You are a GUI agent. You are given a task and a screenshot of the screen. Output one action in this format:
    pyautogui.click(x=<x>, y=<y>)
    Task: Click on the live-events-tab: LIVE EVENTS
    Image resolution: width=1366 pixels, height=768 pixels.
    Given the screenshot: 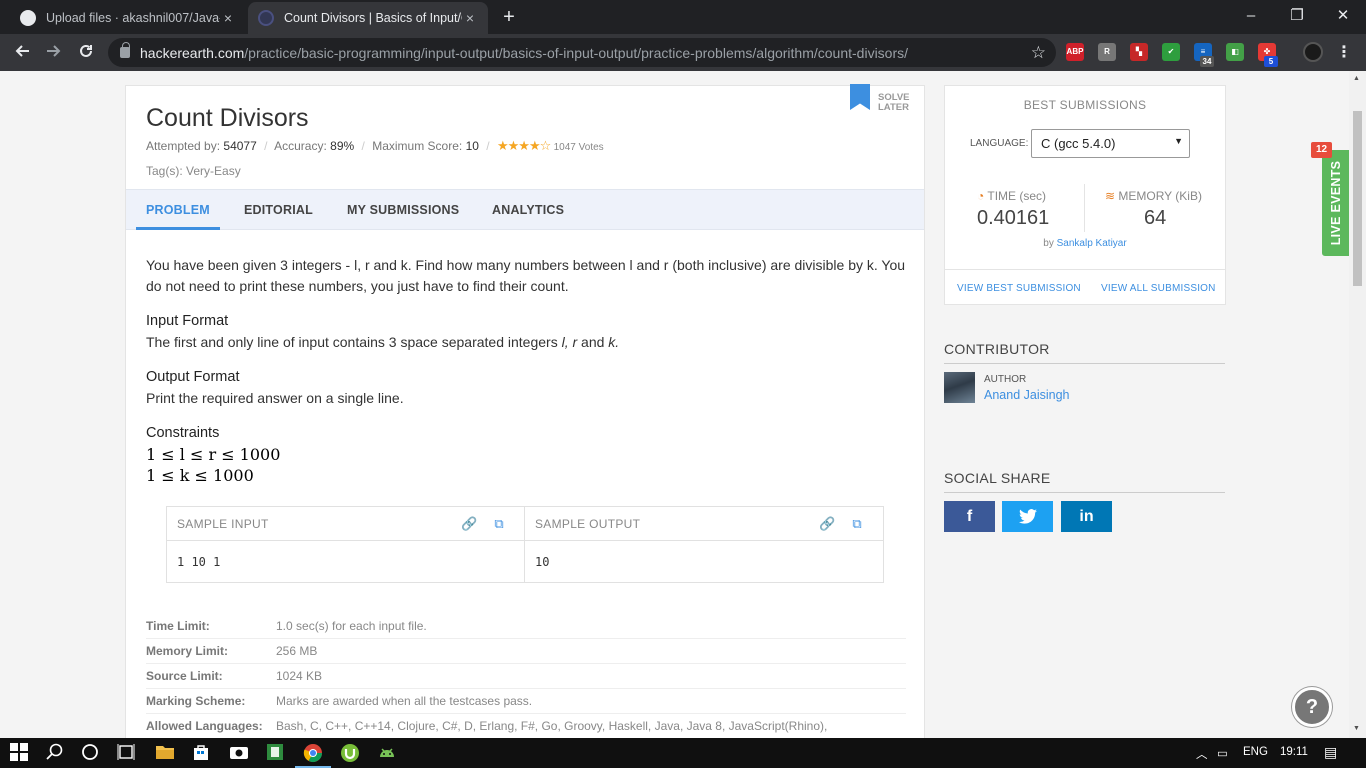 What is the action you would take?
    pyautogui.click(x=1335, y=203)
    